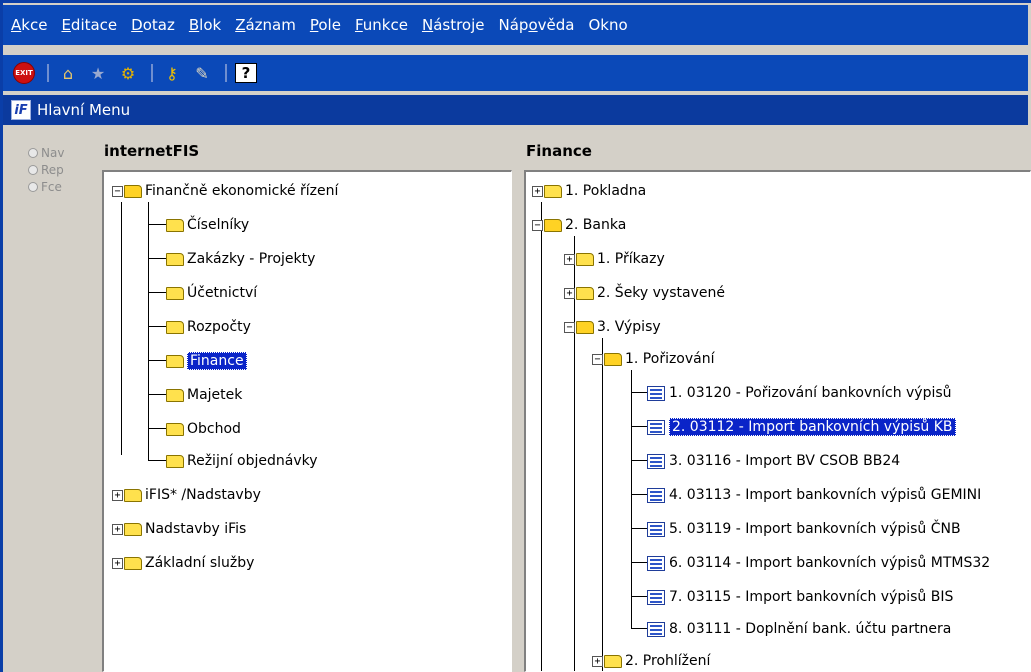 This screenshot has height=672, width=1031. Describe the element at coordinates (644, 293) in the screenshot. I see `tree-node-seky: +2. Šeky vystavené` at that location.